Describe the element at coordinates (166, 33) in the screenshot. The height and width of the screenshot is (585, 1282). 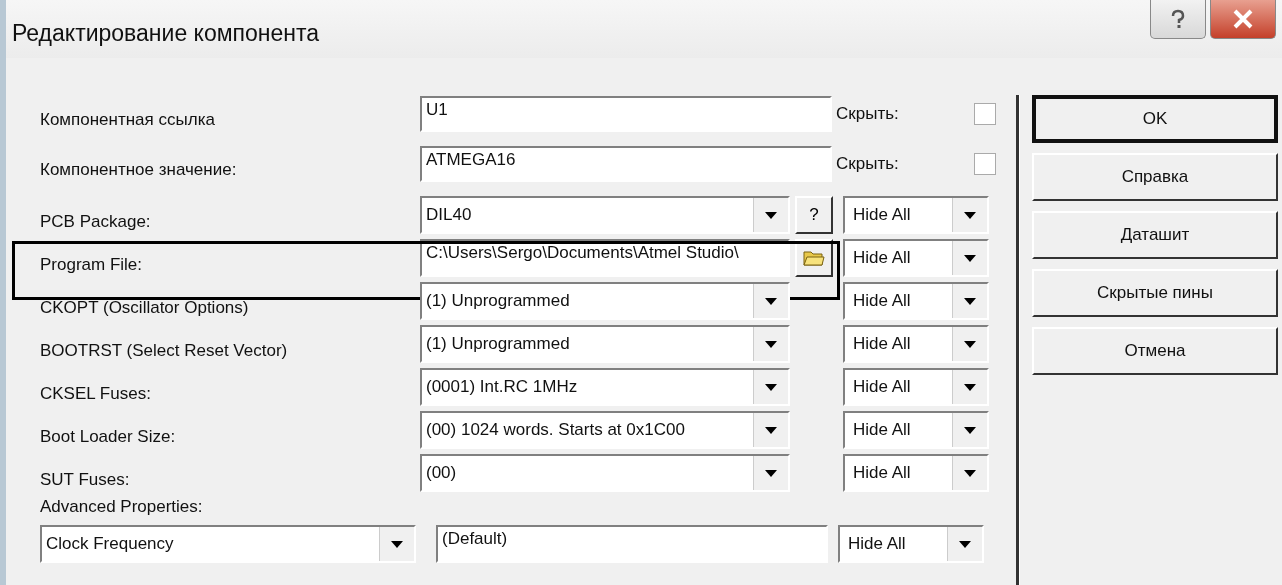
I see `window-title: Редактирование компонента` at that location.